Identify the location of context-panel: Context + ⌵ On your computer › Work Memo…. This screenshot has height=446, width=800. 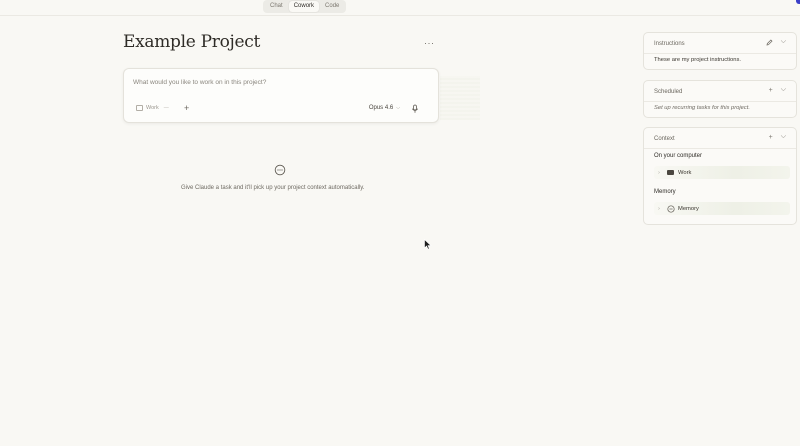
(720, 176).